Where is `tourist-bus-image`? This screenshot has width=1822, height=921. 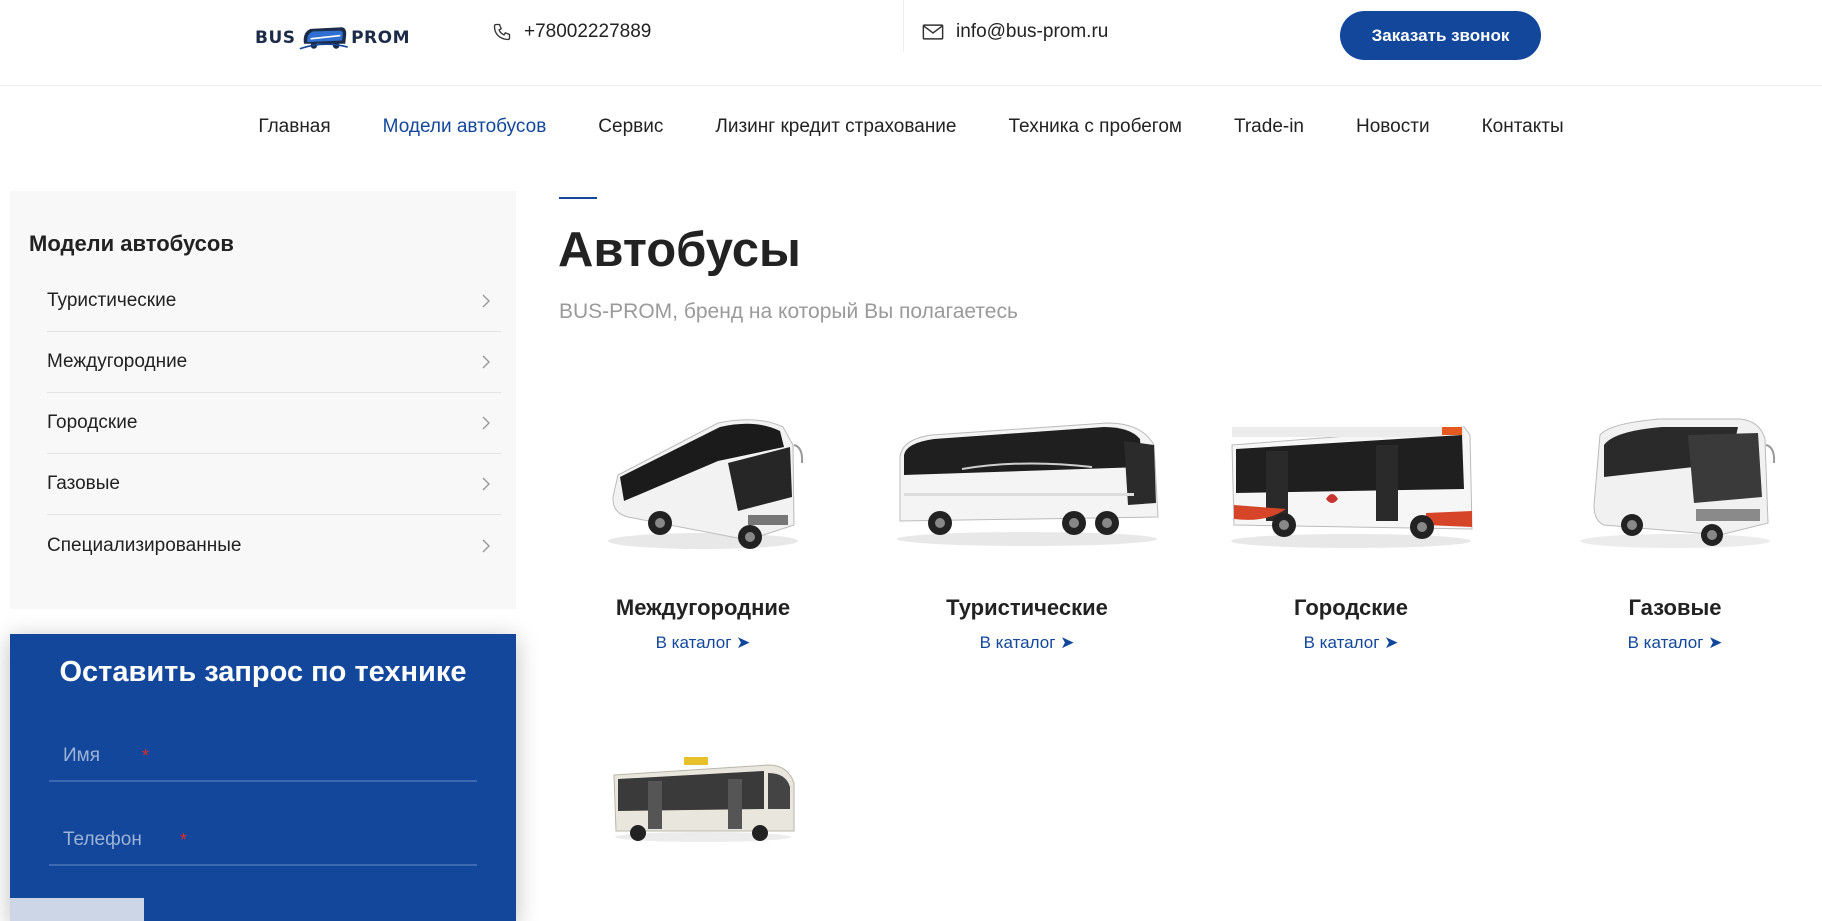 tourist-bus-image is located at coordinates (1028, 484).